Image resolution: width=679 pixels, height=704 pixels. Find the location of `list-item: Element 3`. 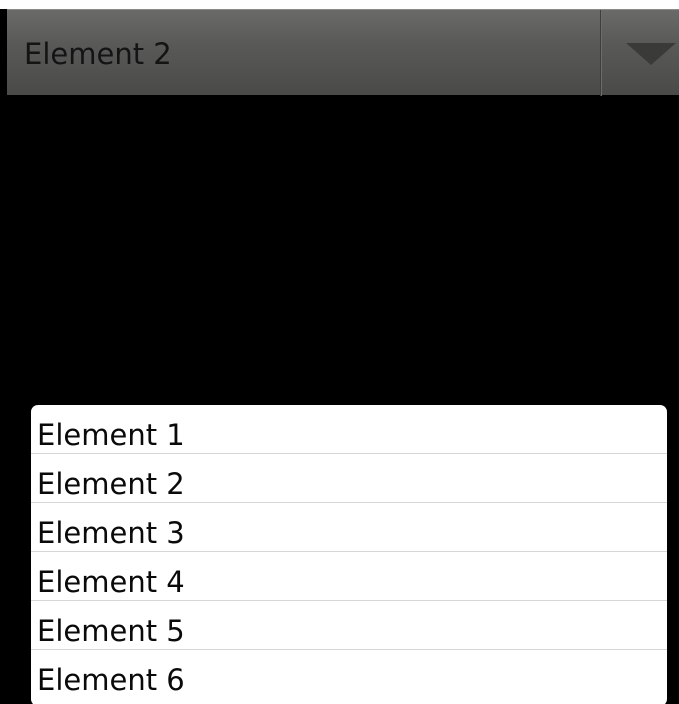

list-item: Element 3 is located at coordinates (349, 527).